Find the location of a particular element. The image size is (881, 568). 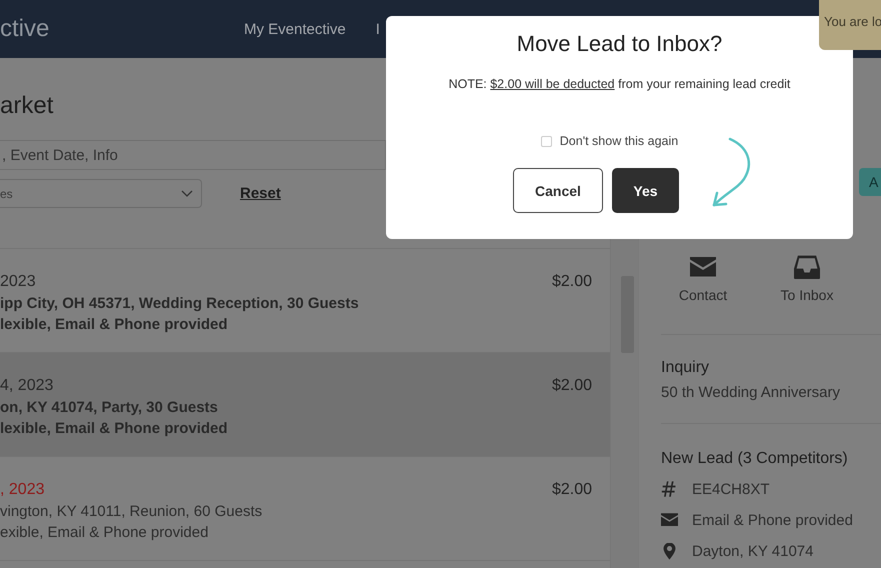

action-button: Contact is located at coordinates (703, 291).